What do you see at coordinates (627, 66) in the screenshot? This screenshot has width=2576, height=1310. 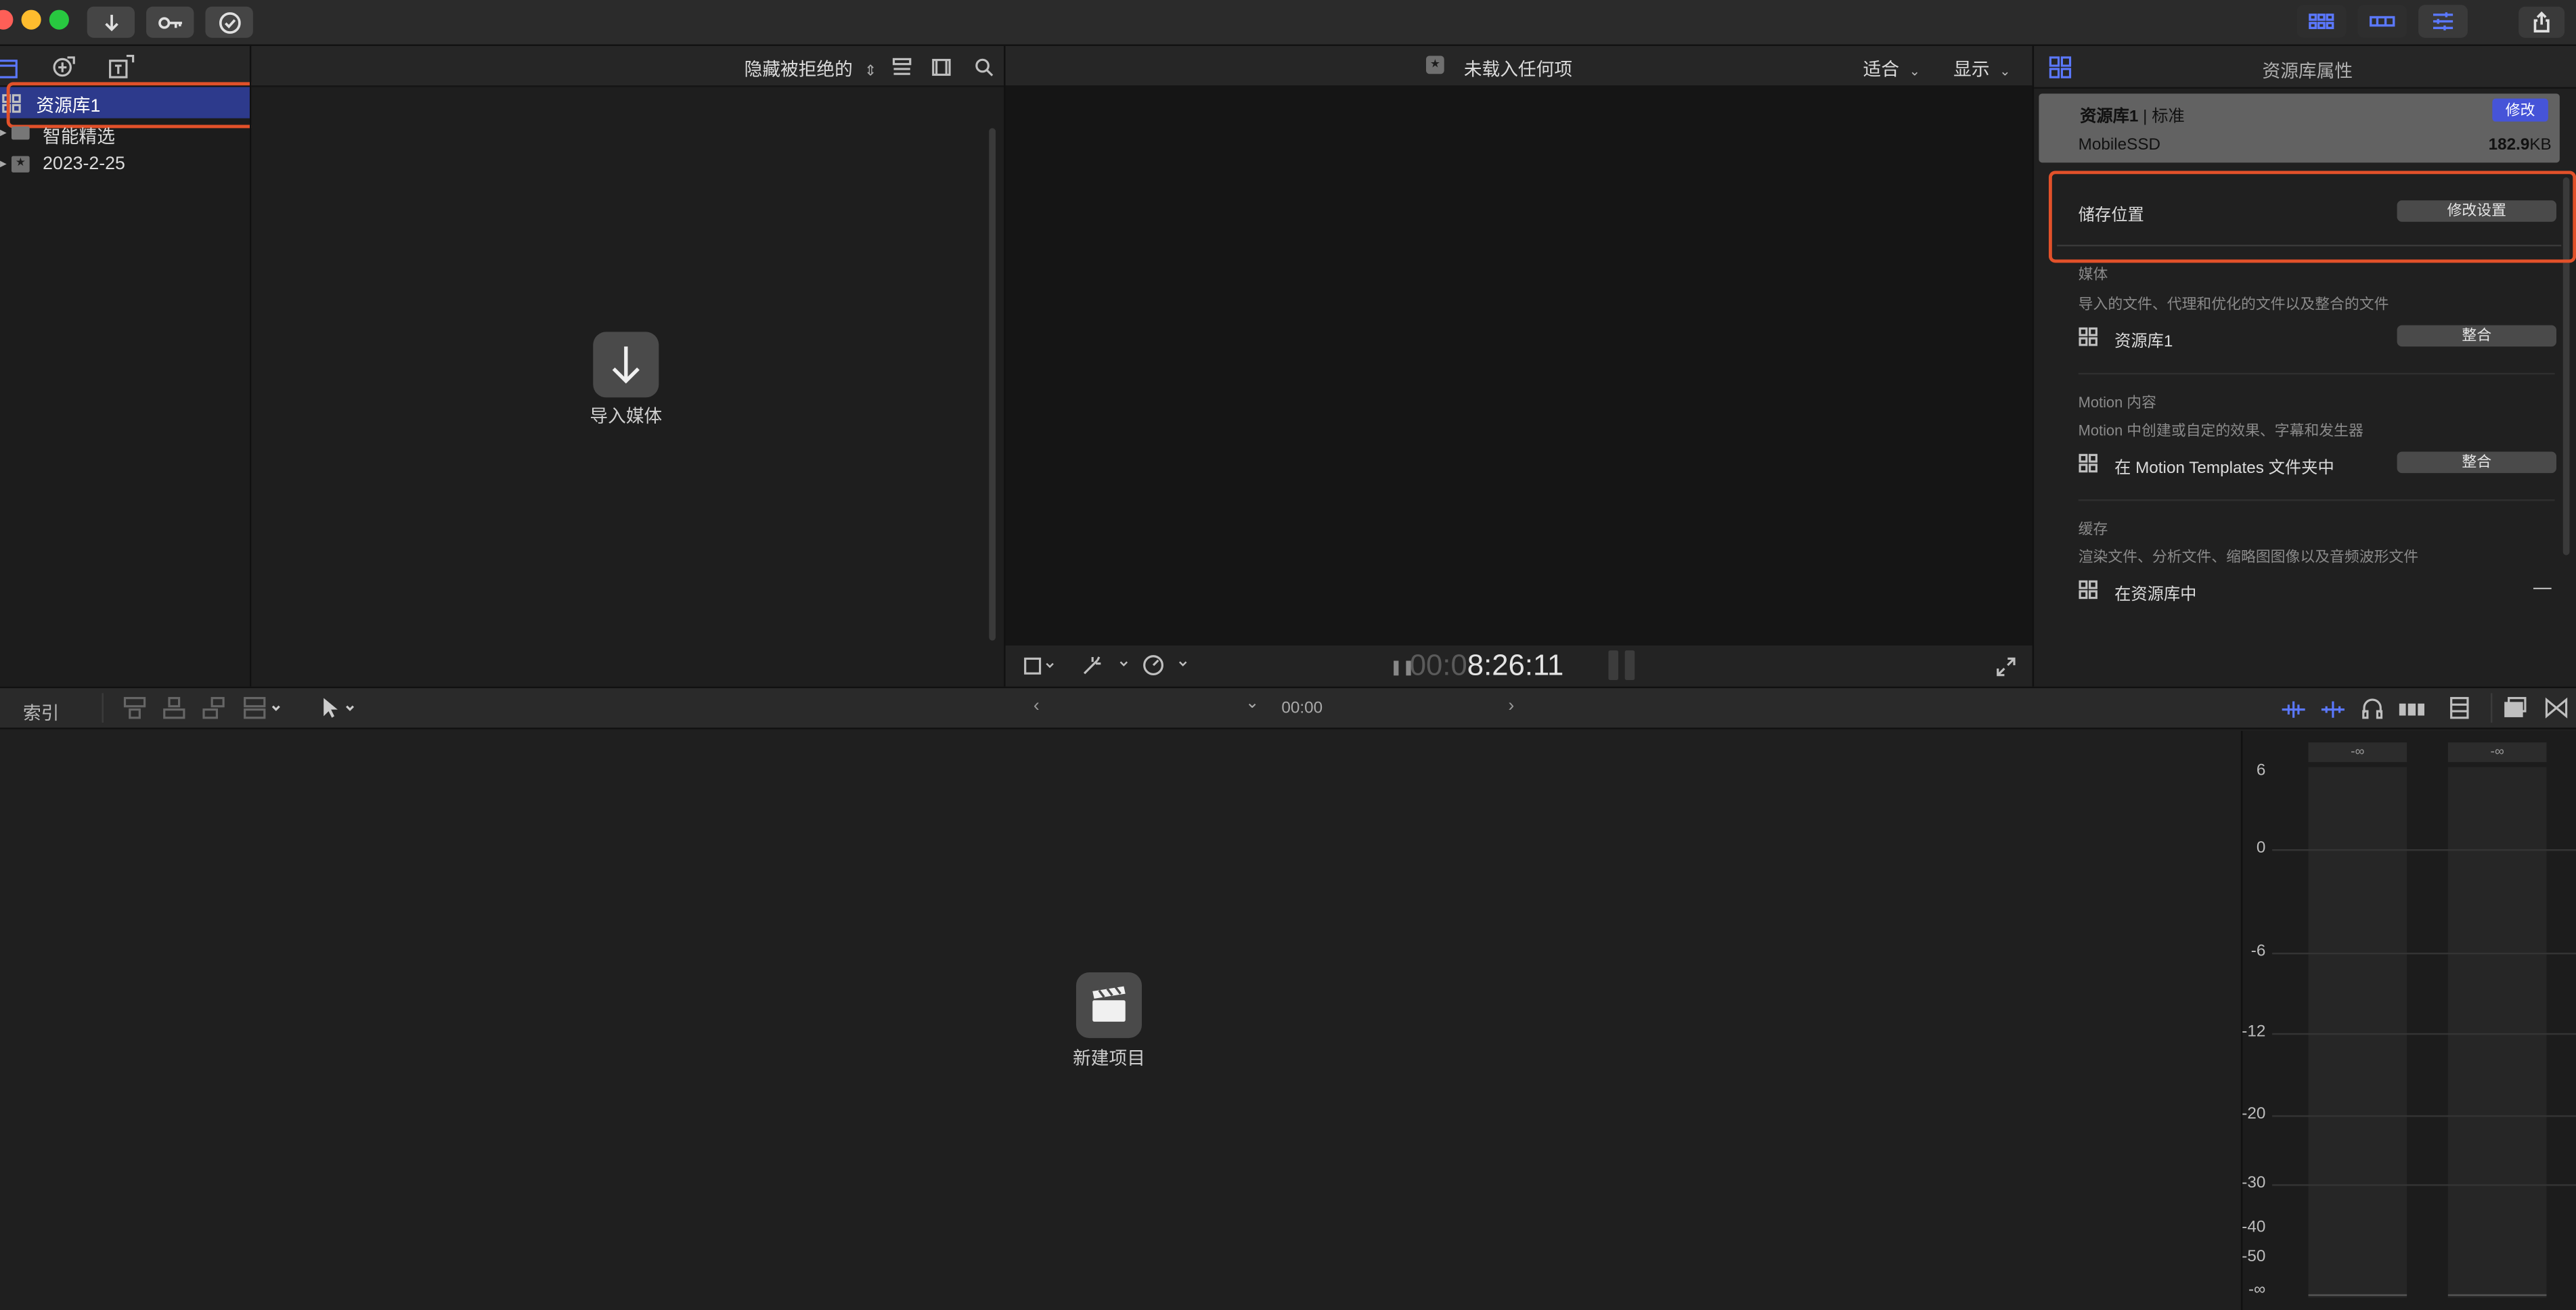 I see `browser-header: 隐藏被拒绝的 ⇕` at bounding box center [627, 66].